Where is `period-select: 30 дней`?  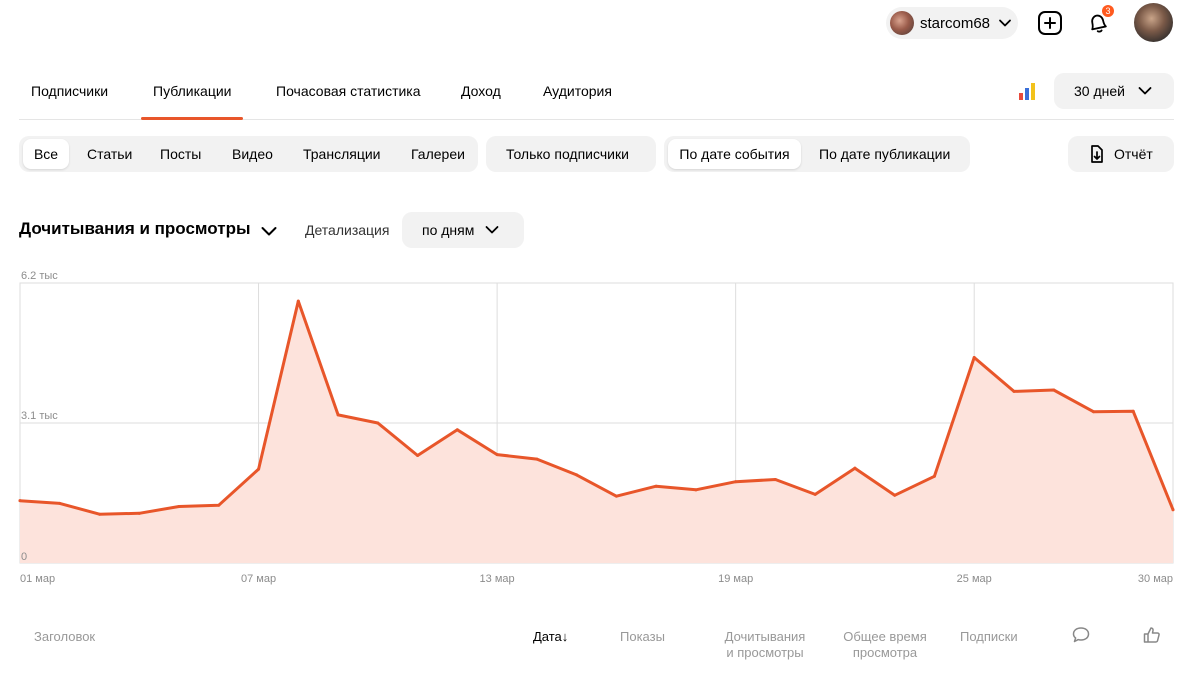 period-select: 30 дней is located at coordinates (1114, 91).